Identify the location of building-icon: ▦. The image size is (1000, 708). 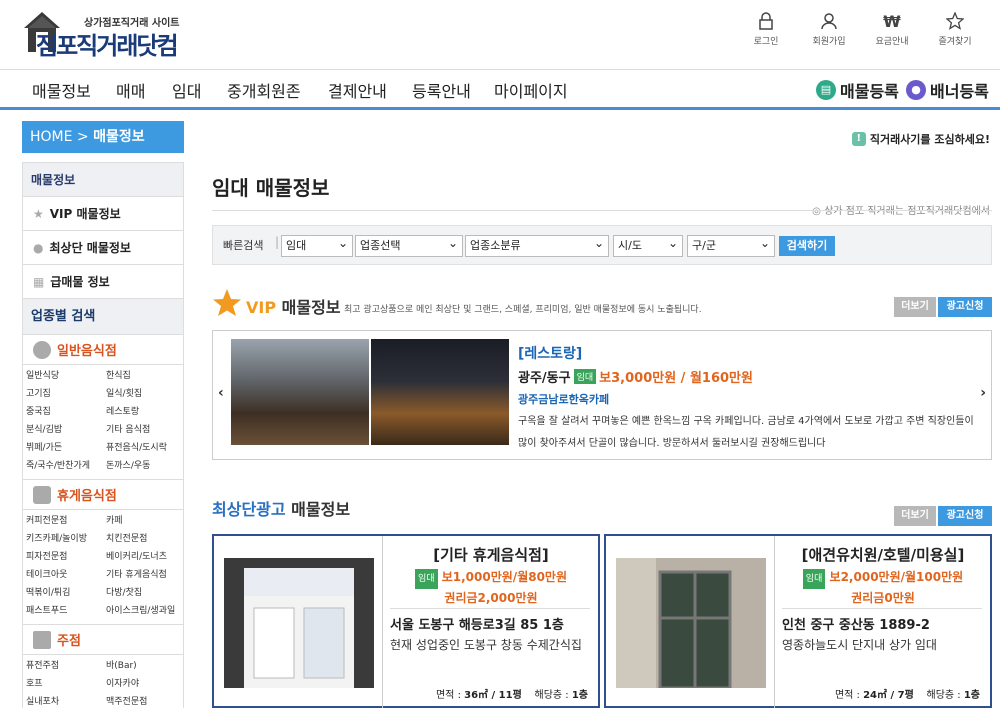
(39, 281).